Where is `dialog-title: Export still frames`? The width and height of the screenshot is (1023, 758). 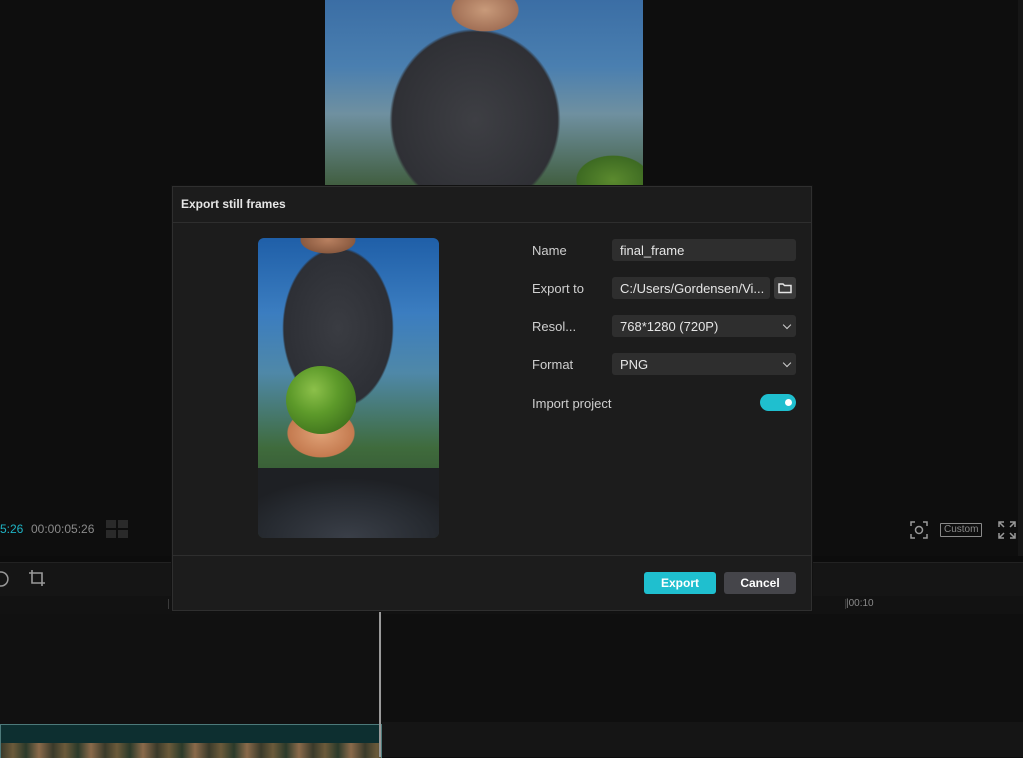 dialog-title: Export still frames is located at coordinates (233, 204).